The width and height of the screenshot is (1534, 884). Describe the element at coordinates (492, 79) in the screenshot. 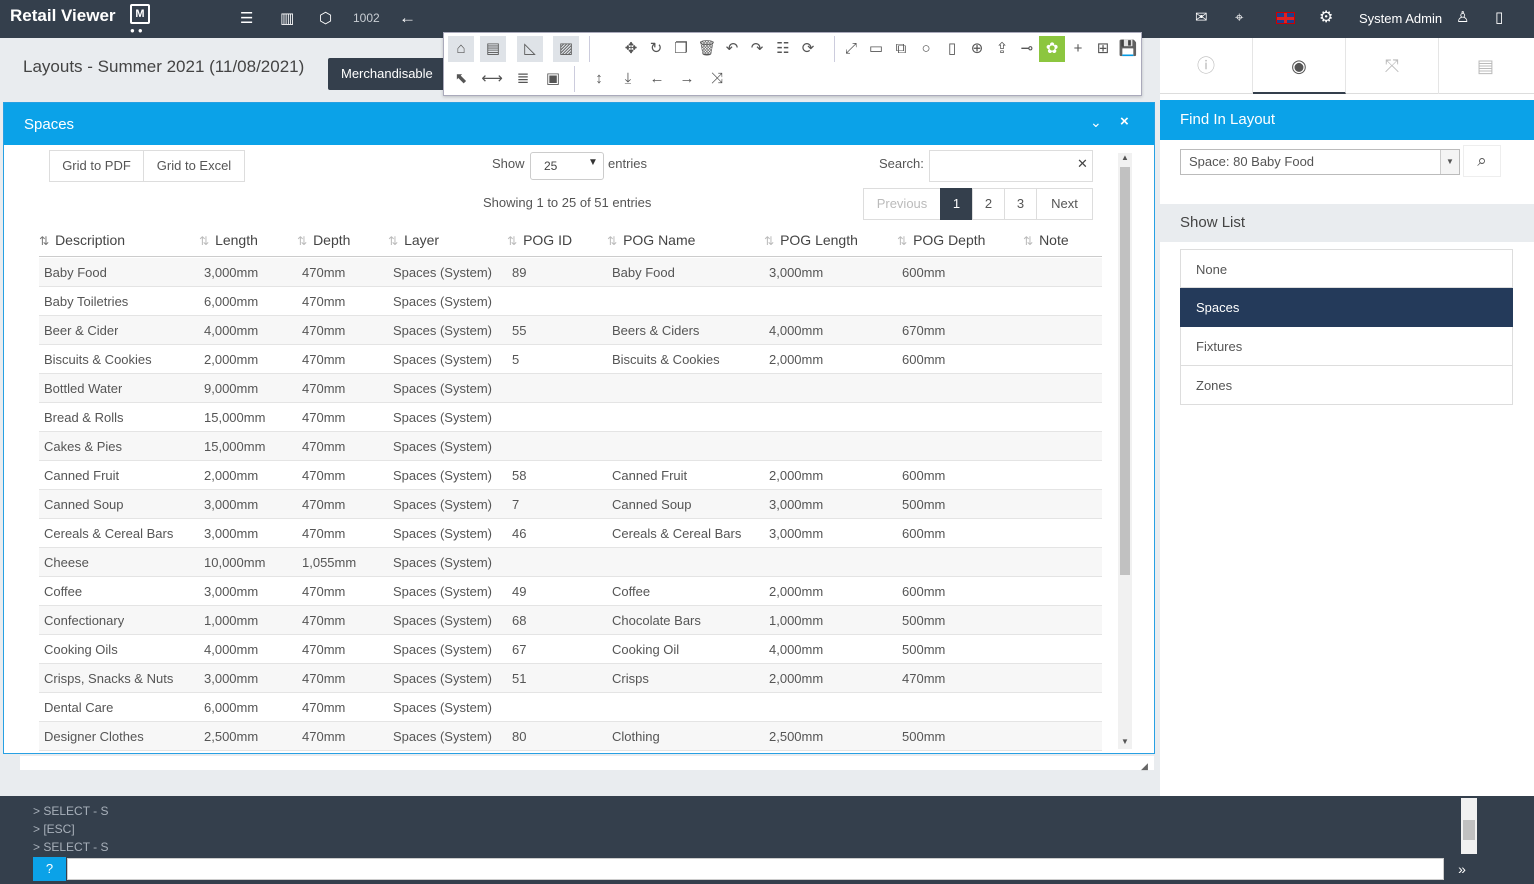

I see `measure-icon: ⟷` at that location.